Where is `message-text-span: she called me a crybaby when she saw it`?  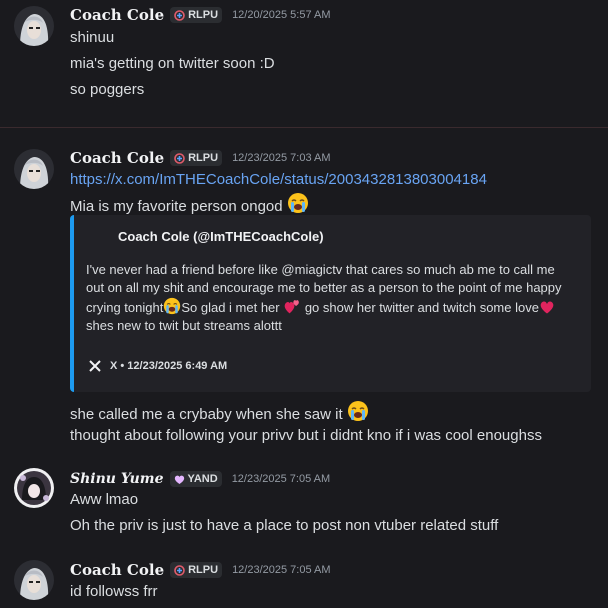
message-text-span: she called me a crybaby when she saw it is located at coordinates (206, 414).